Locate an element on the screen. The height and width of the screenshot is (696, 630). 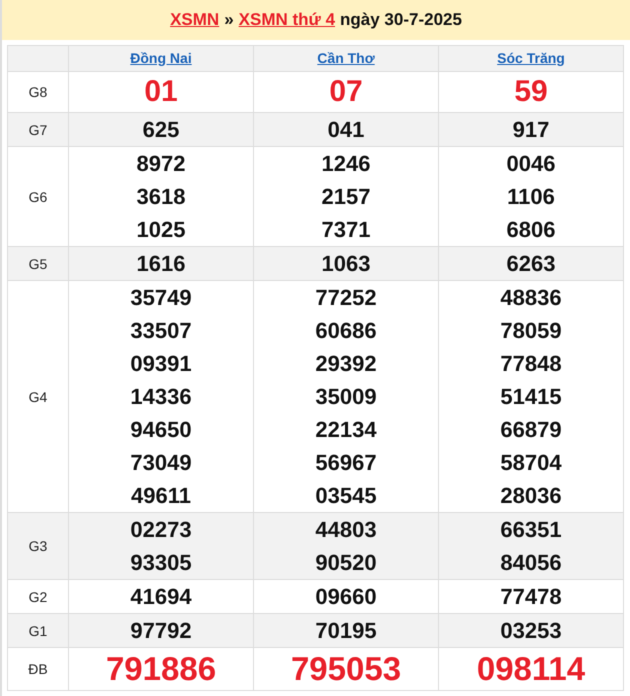
result-number: 35749 is located at coordinates (161, 297).